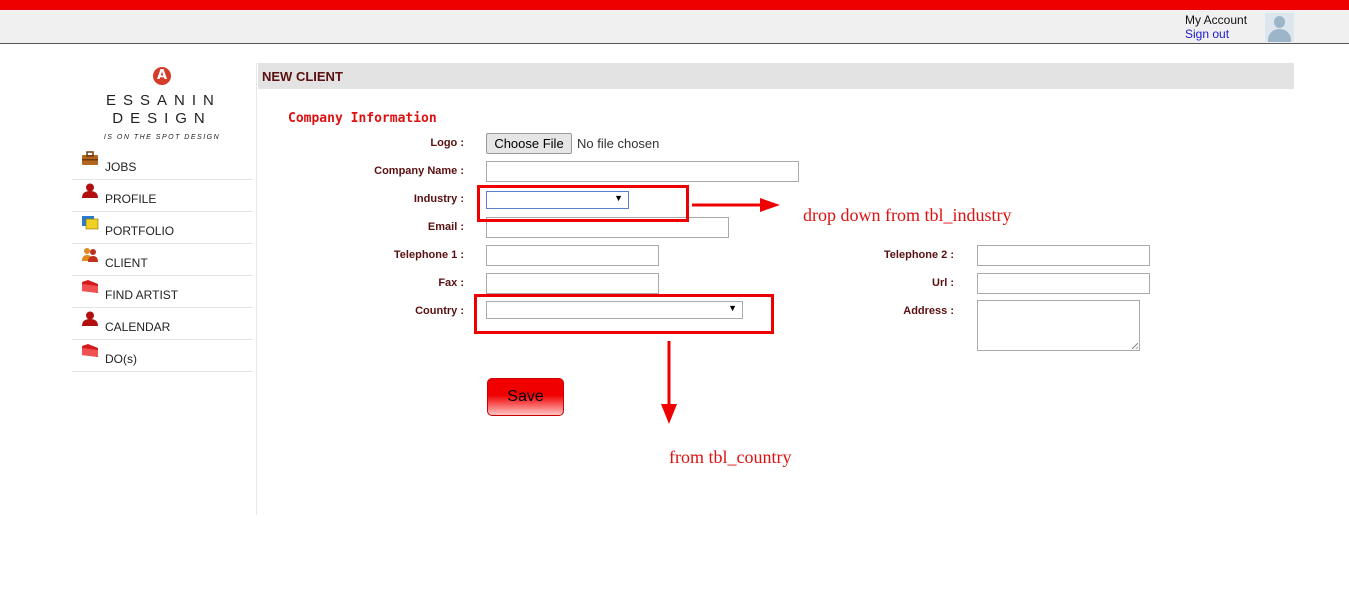 This screenshot has width=1349, height=596. What do you see at coordinates (928, 311) in the screenshot?
I see `address-label: Address :` at bounding box center [928, 311].